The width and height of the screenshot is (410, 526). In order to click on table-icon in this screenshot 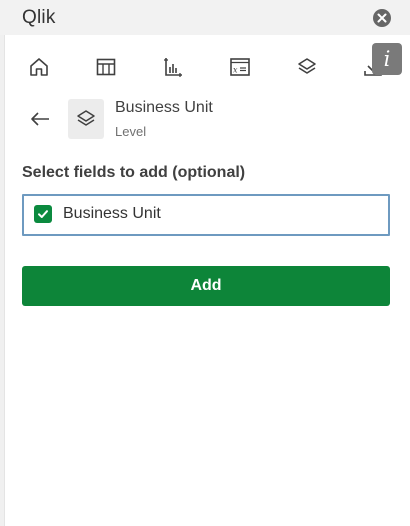, I will do `click(106, 67)`.